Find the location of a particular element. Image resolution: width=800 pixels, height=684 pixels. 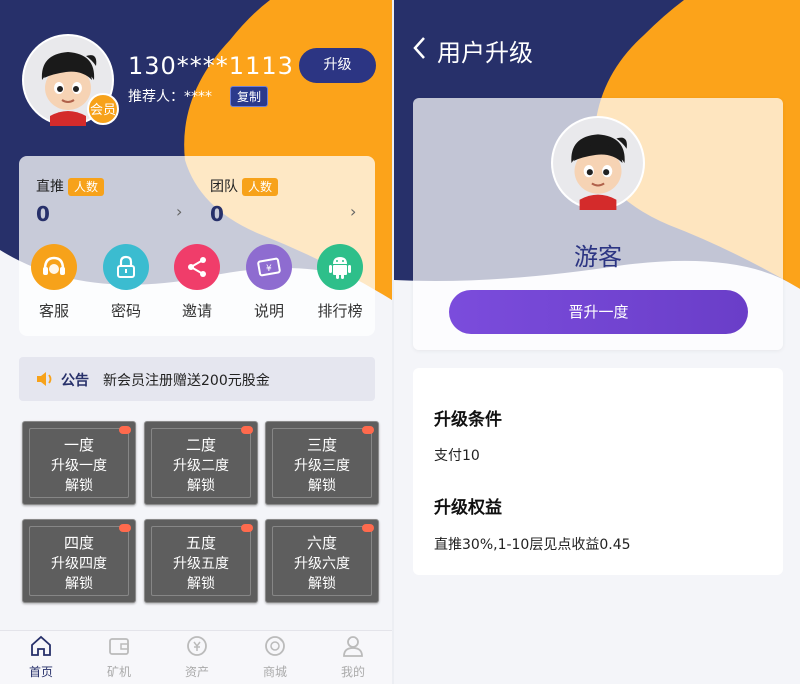

level-subtitle: 升级四度 is located at coordinates (79, 564).